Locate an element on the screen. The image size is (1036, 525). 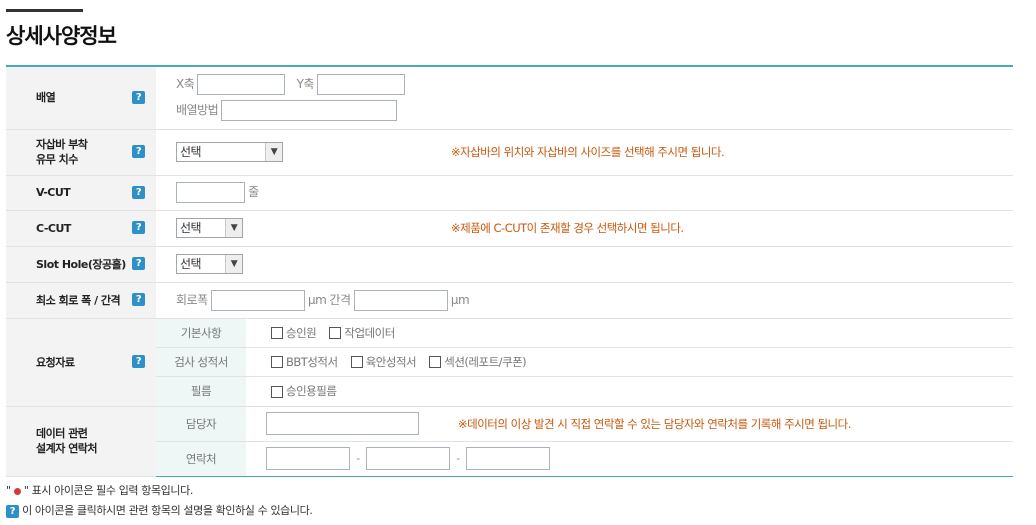
circuit-width-label: 회로폭 is located at coordinates (192, 299).